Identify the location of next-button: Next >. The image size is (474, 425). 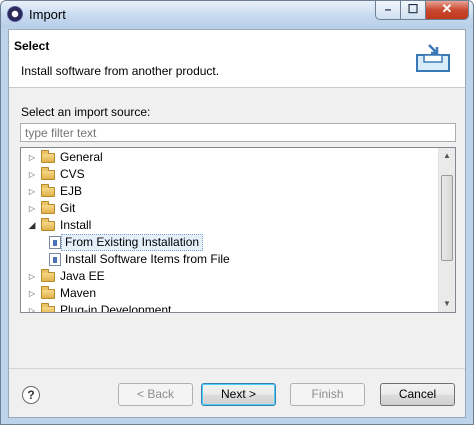
(238, 394).